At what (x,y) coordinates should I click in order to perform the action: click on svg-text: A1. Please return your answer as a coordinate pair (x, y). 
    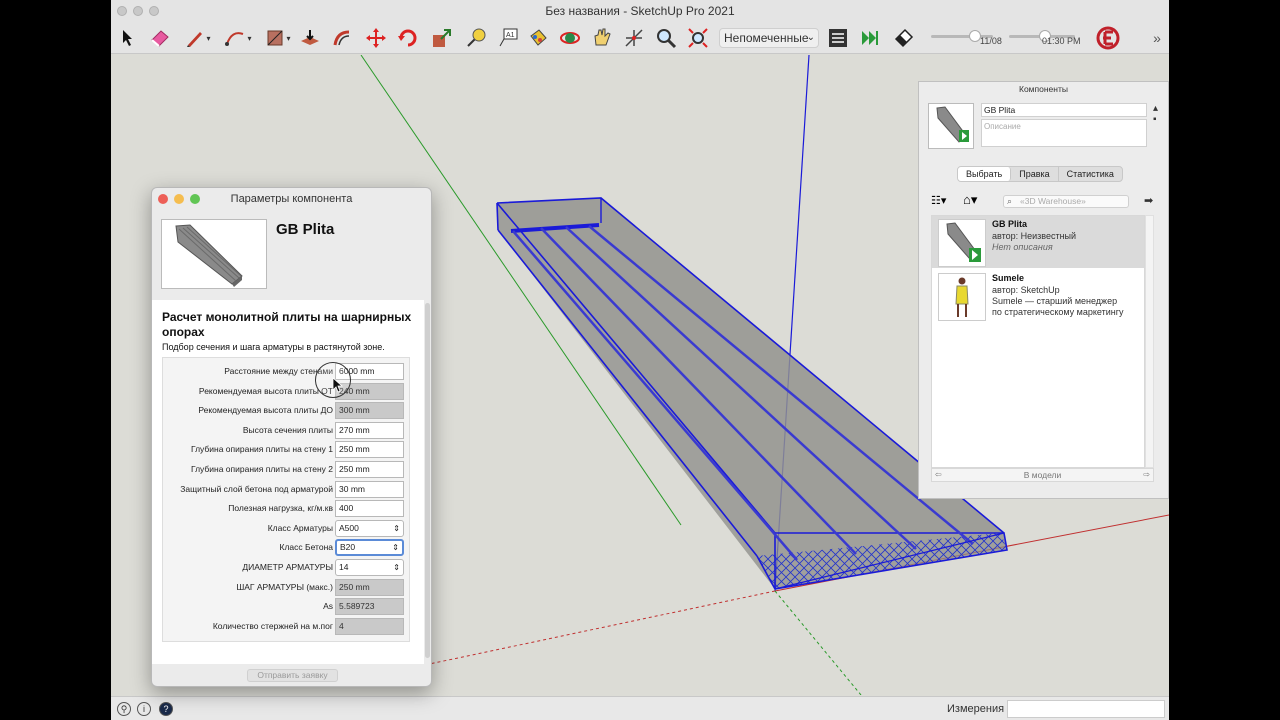
    Looking at the image, I should click on (510, 35).